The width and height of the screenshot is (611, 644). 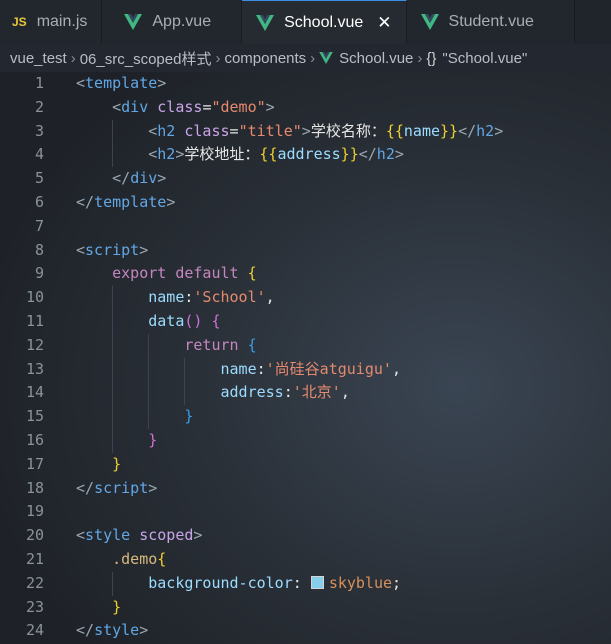 What do you see at coordinates (153, 439) in the screenshot?
I see `token: }` at bounding box center [153, 439].